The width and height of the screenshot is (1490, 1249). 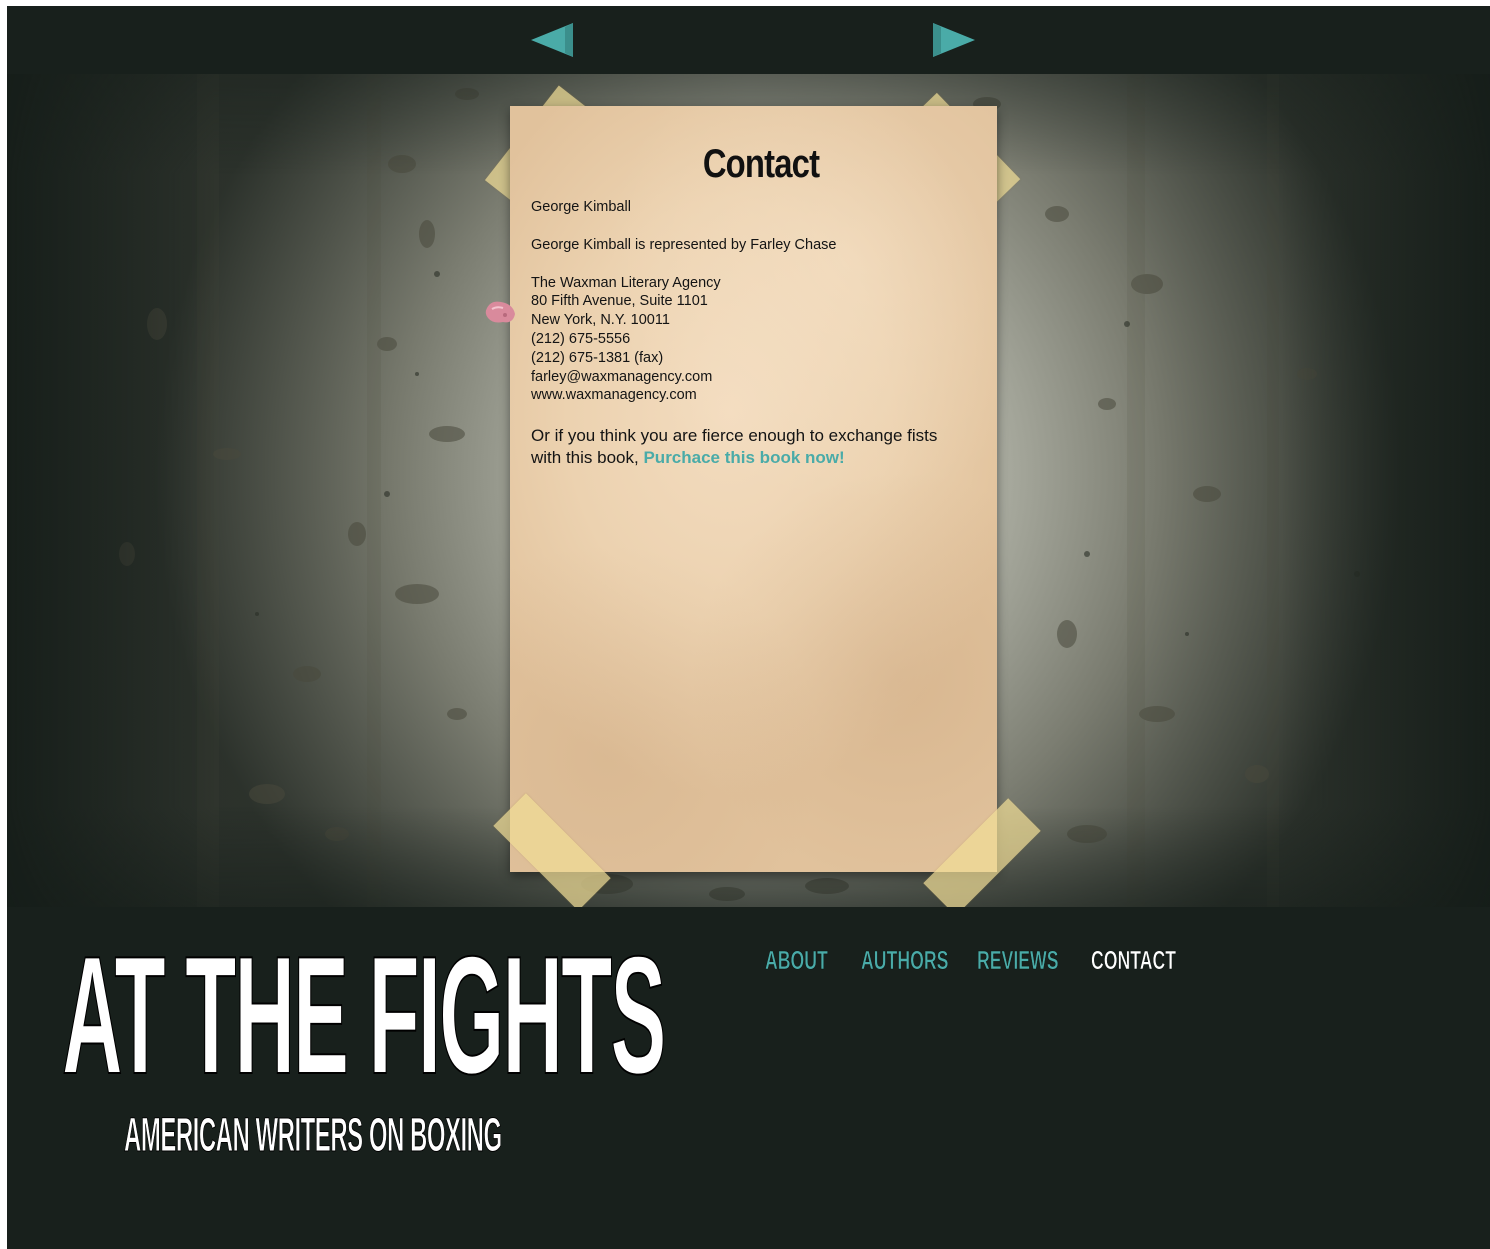 I want to click on nav-authors: AUTHORS, so click(x=905, y=960).